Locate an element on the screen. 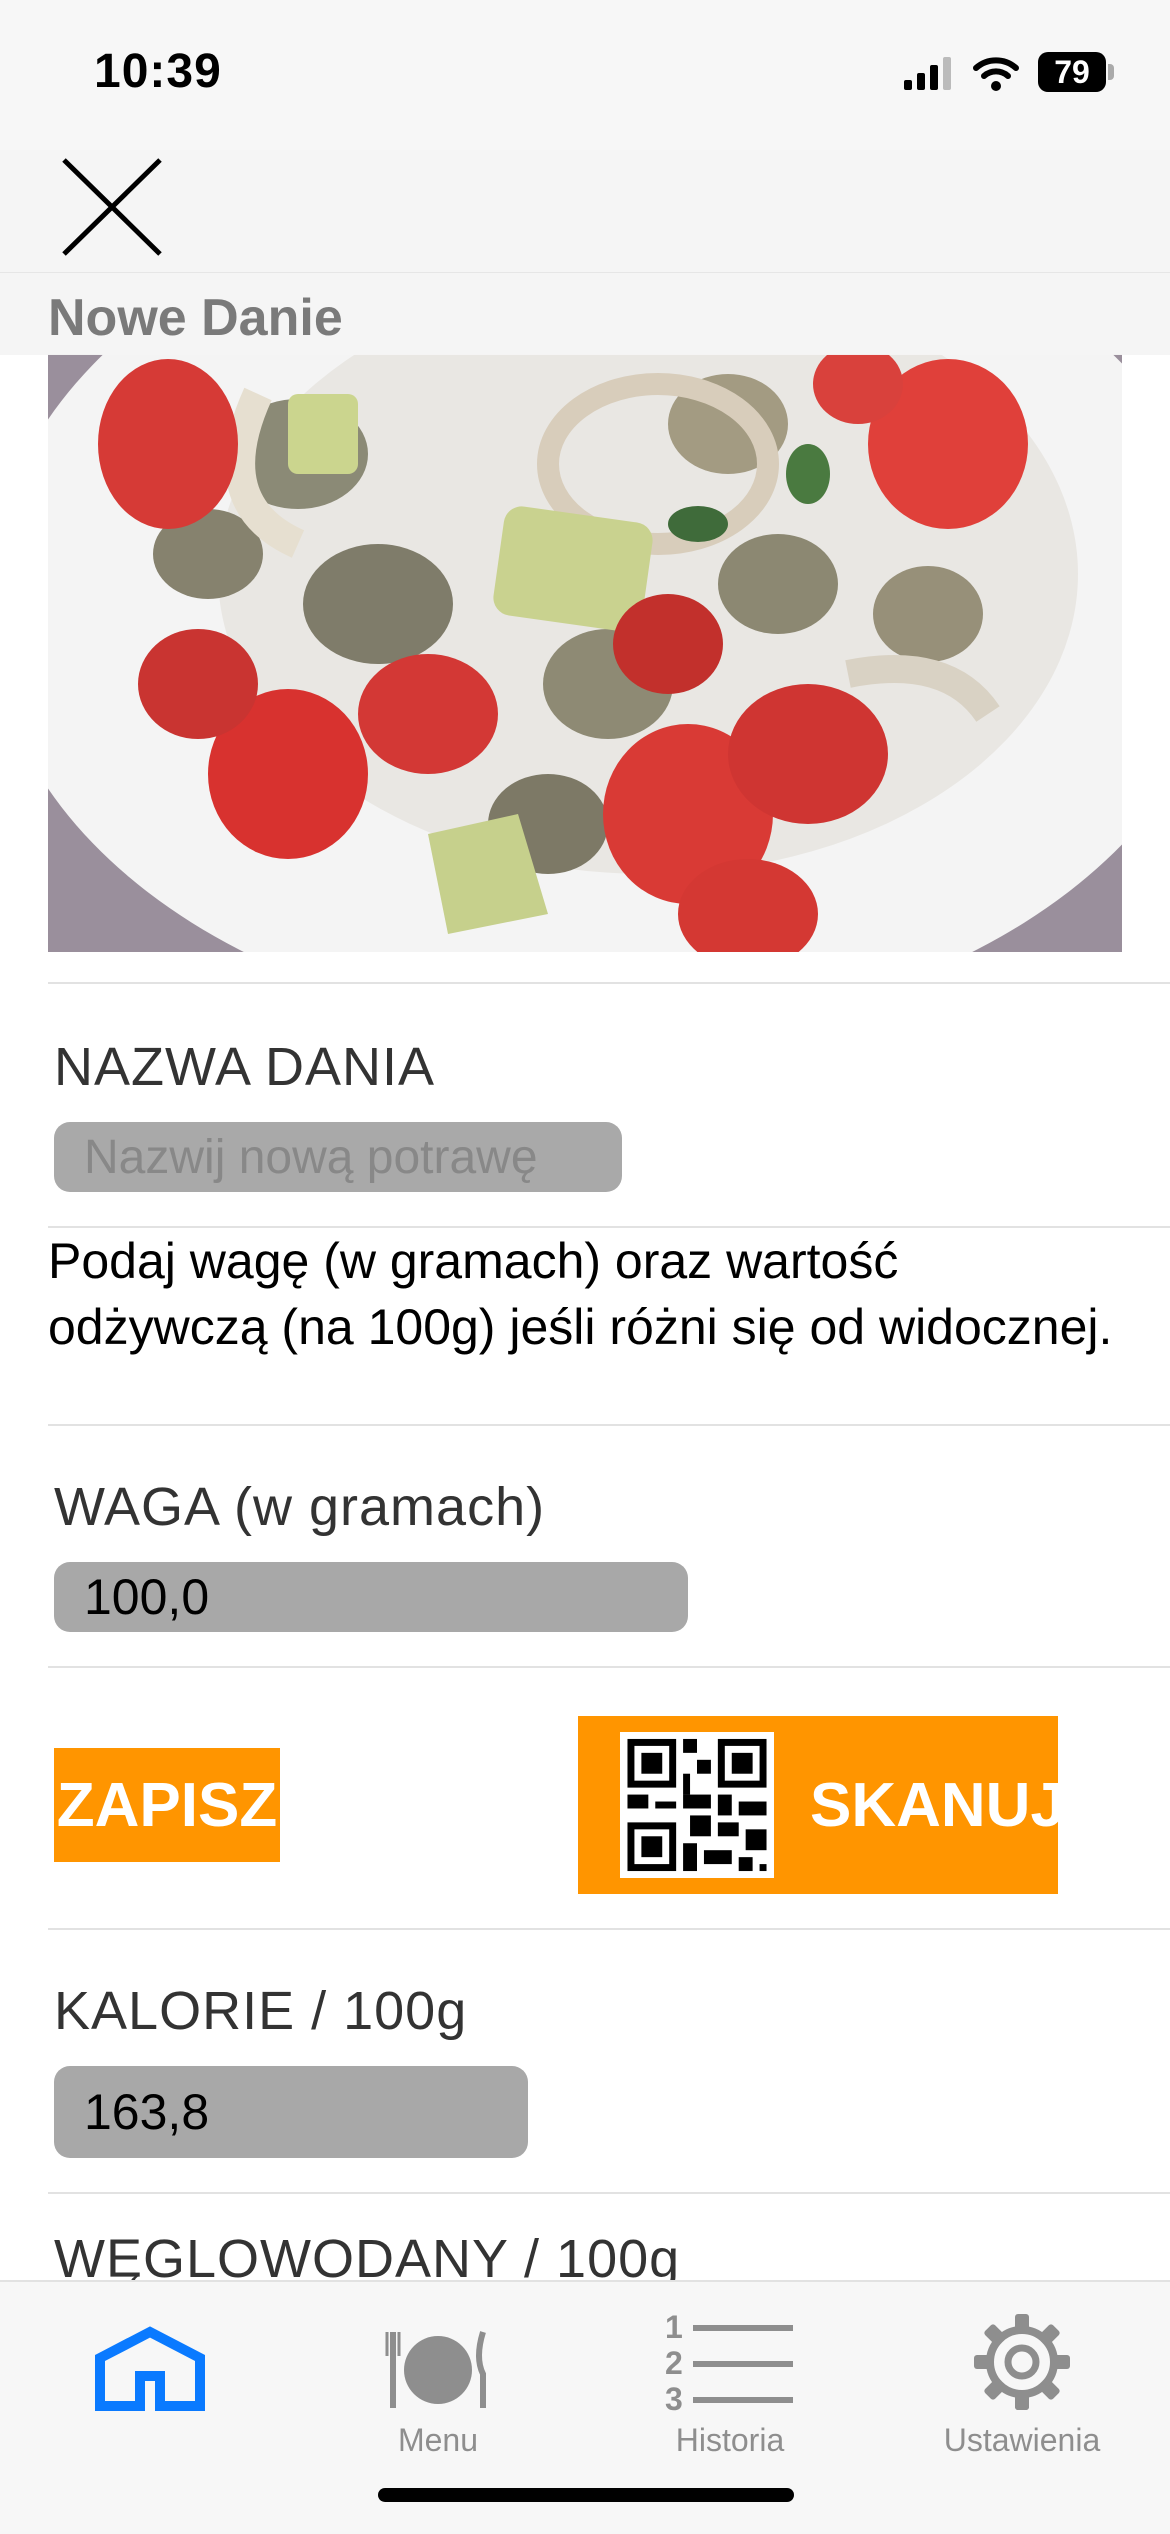 The width and height of the screenshot is (1170, 2534). tab-menu: Menu is located at coordinates (438, 2387).